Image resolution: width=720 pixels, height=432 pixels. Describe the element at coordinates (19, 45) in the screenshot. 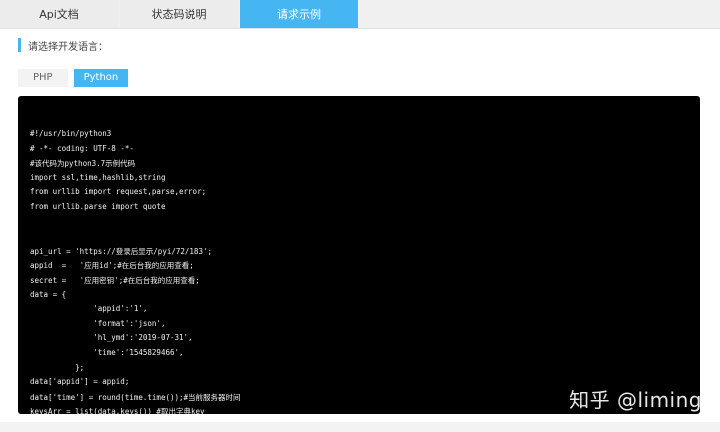

I see `section-title-accent-bar` at that location.